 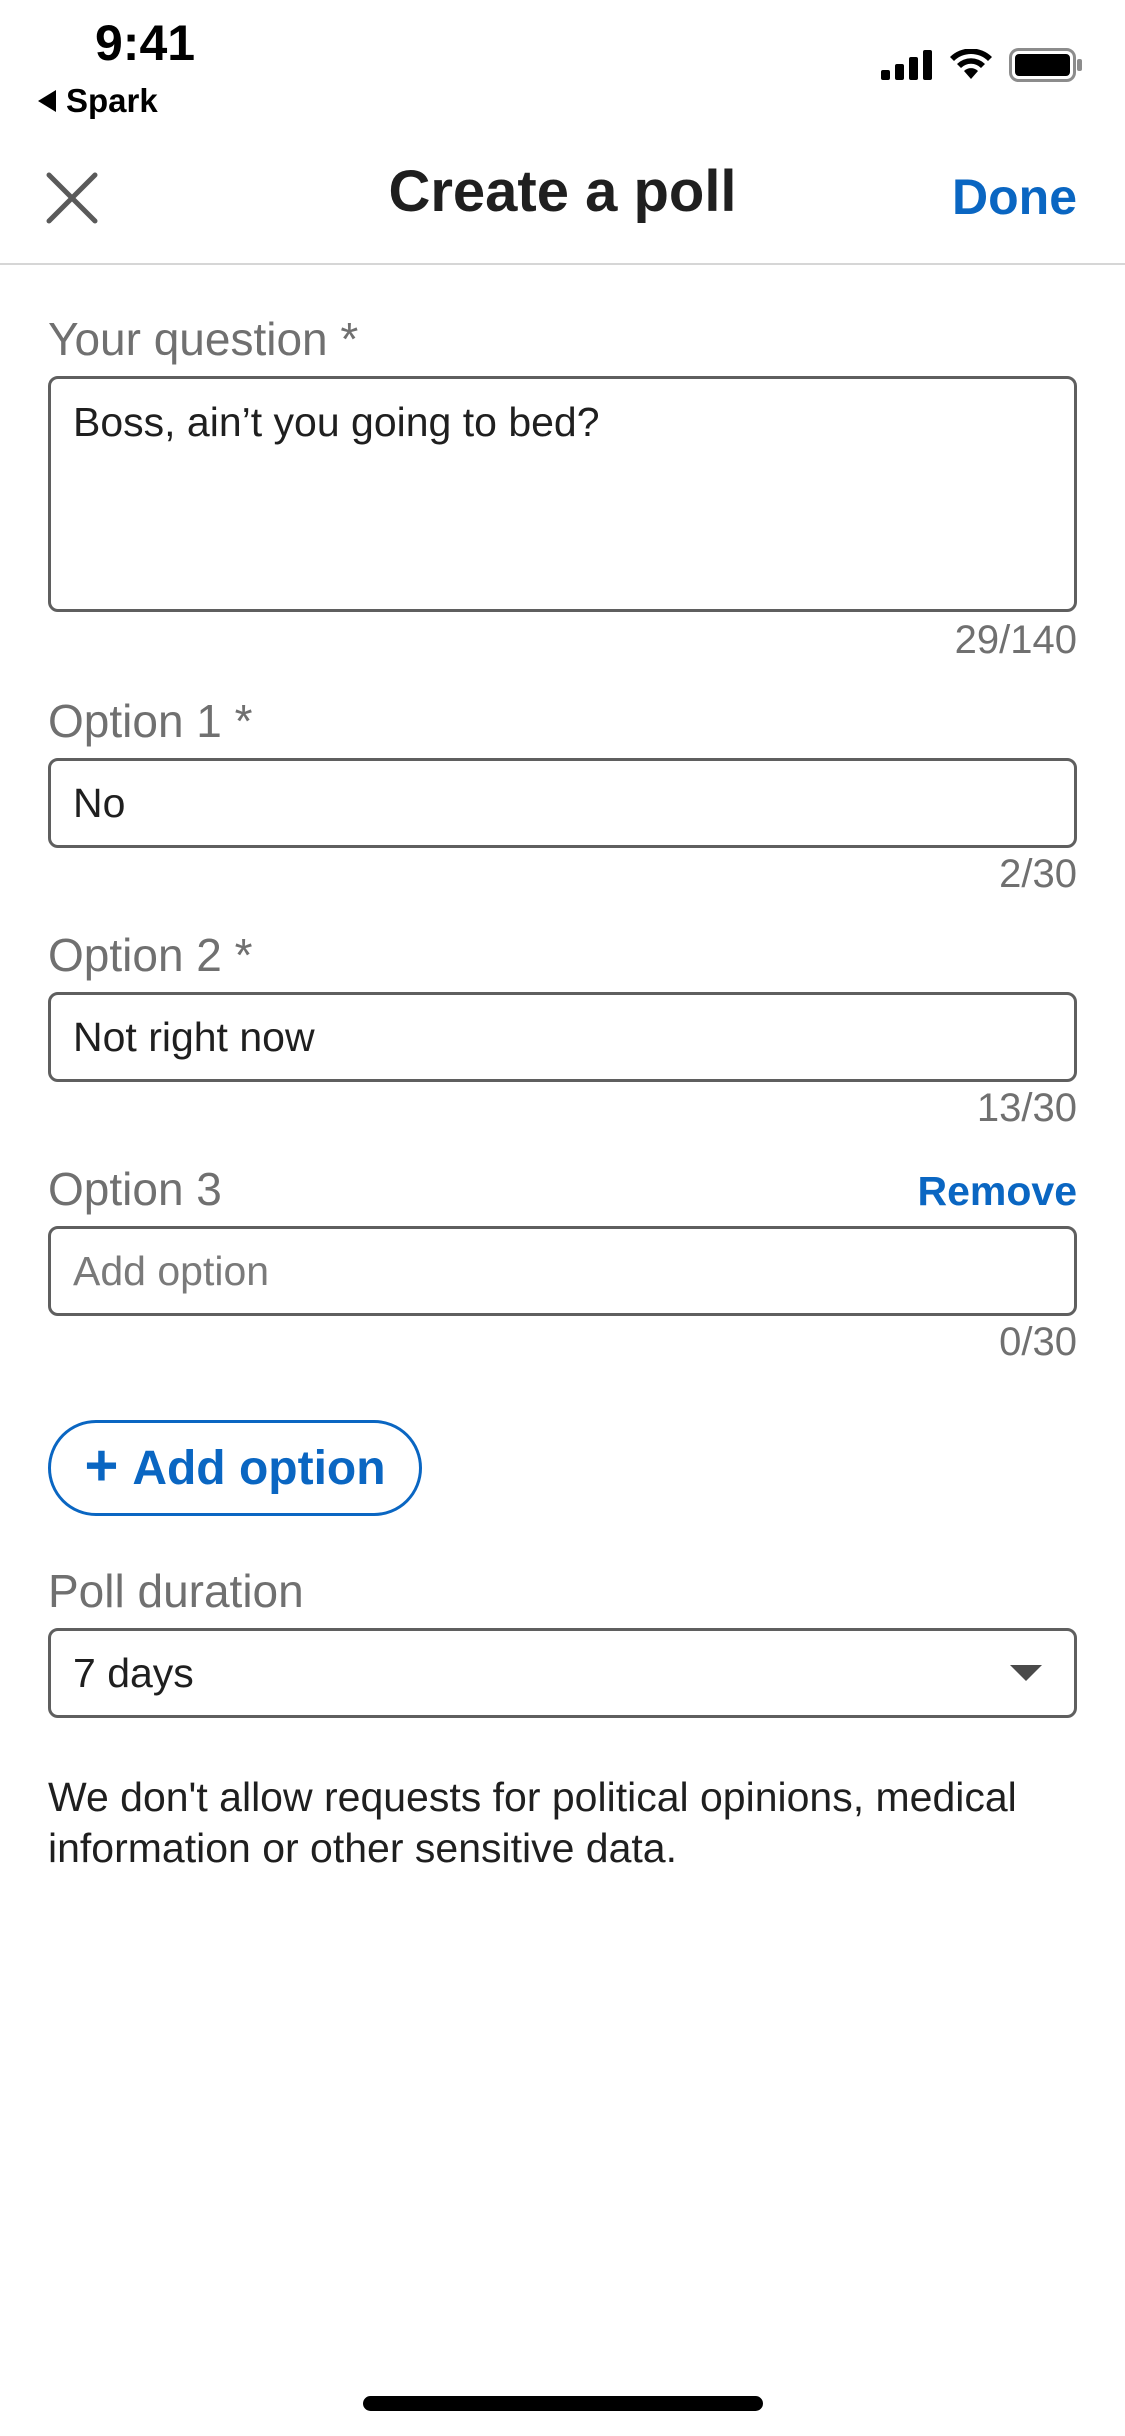 What do you see at coordinates (1045, 65) in the screenshot?
I see `battery-icon` at bounding box center [1045, 65].